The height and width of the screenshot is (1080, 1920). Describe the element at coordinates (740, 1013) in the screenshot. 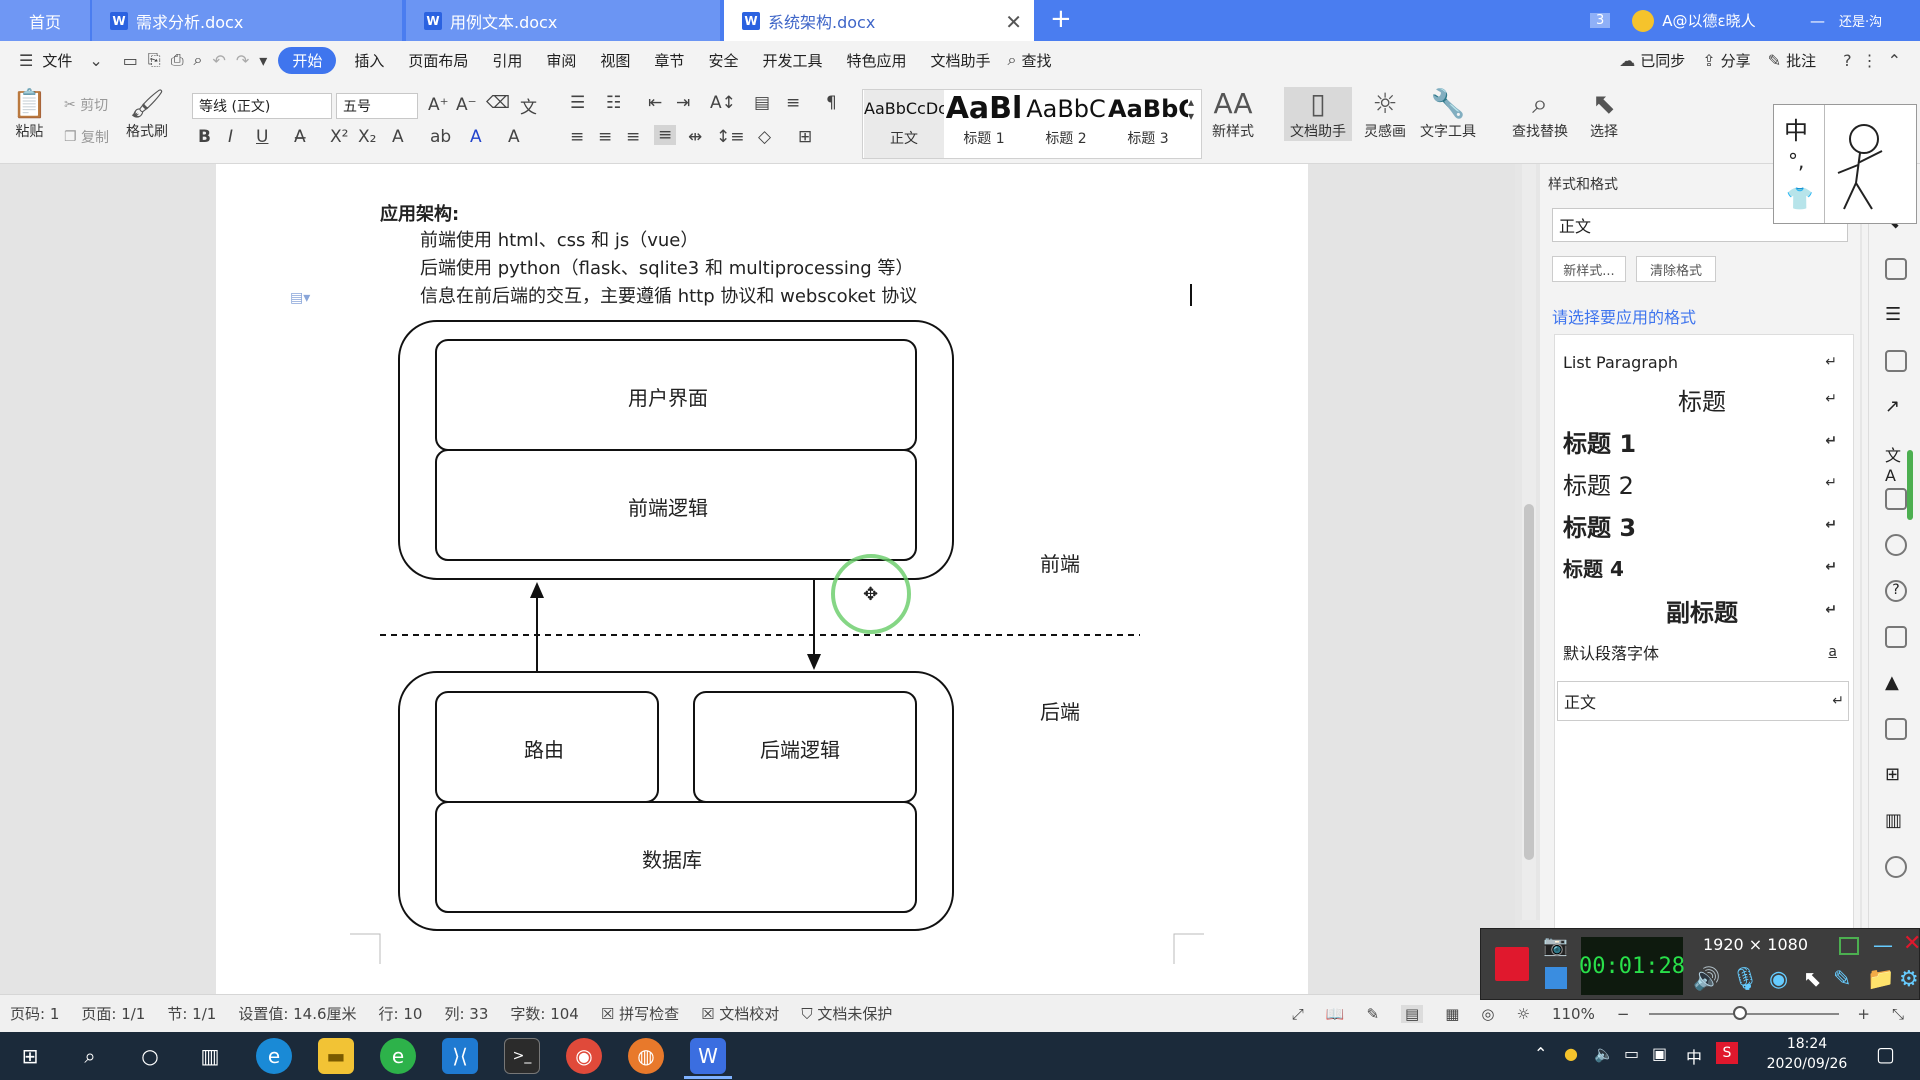

I see `proofread-toggle: ☒ 文档校对` at that location.